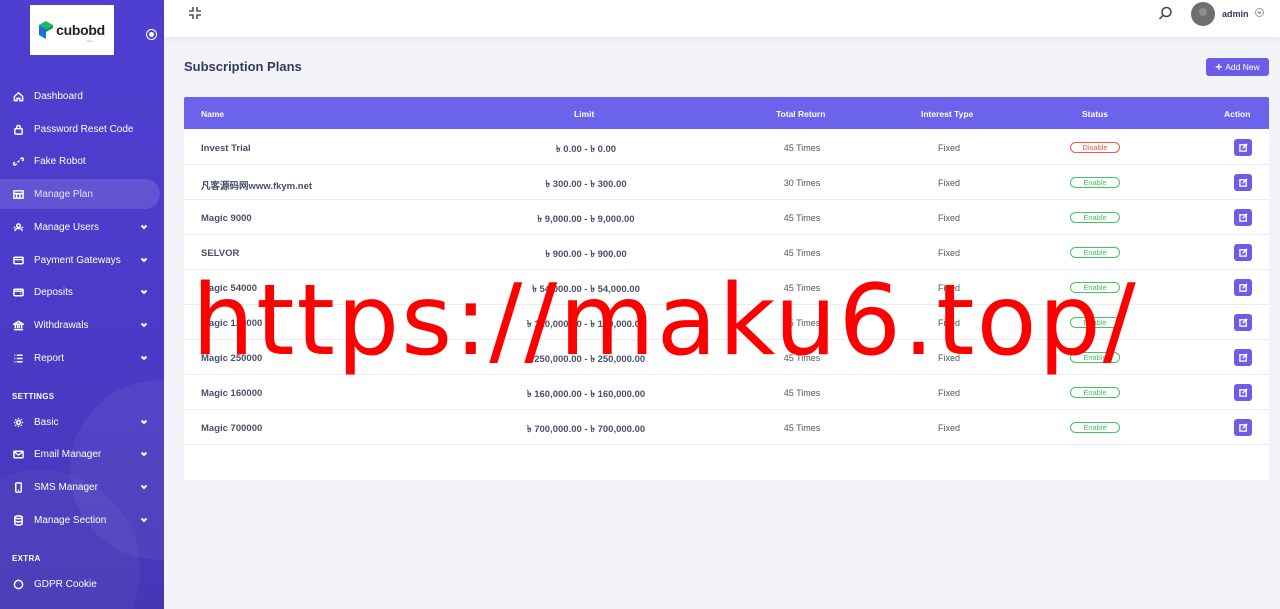 The width and height of the screenshot is (1280, 609). I want to click on sidebar-item-gdpr-cookie: GDPR Cookie, so click(80, 584).